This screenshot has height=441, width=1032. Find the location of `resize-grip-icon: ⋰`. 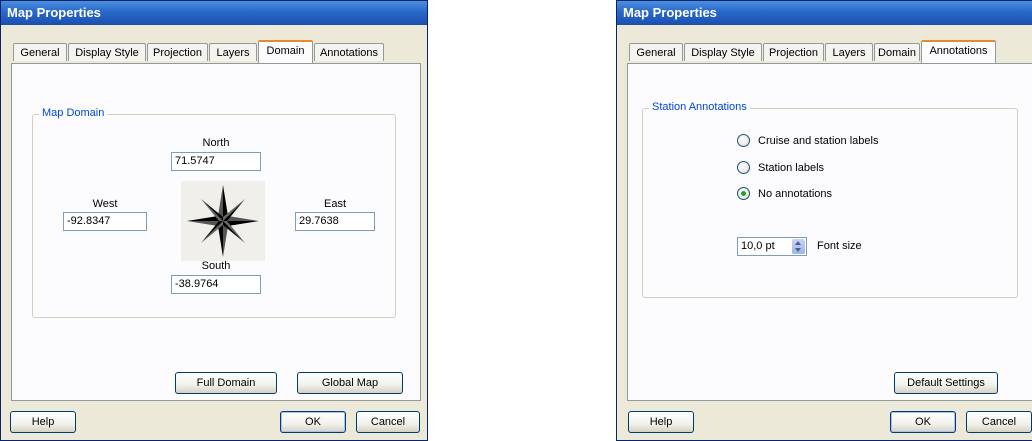

resize-grip-icon: ⋰ is located at coordinates (421, 434).